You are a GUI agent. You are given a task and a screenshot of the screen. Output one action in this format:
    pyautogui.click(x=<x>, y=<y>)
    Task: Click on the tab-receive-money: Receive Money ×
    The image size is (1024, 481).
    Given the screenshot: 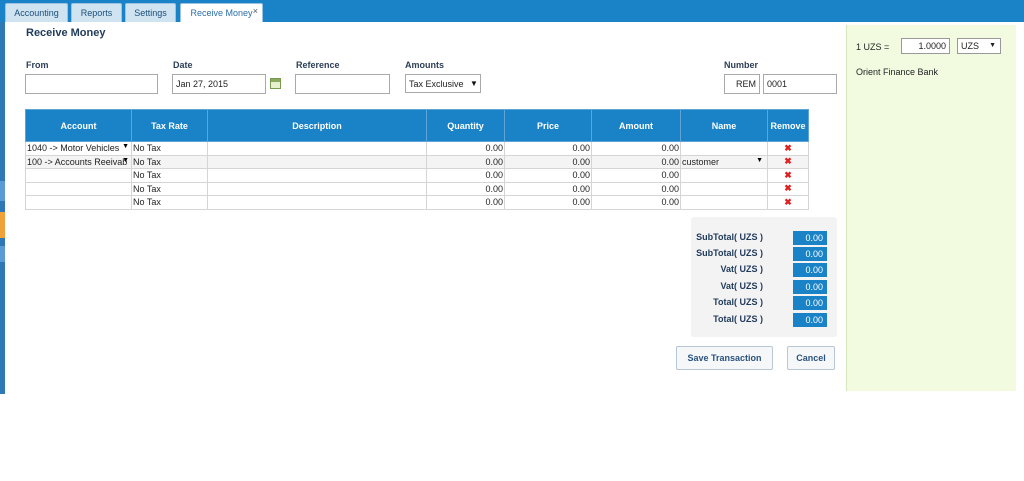 What is the action you would take?
    pyautogui.click(x=221, y=12)
    